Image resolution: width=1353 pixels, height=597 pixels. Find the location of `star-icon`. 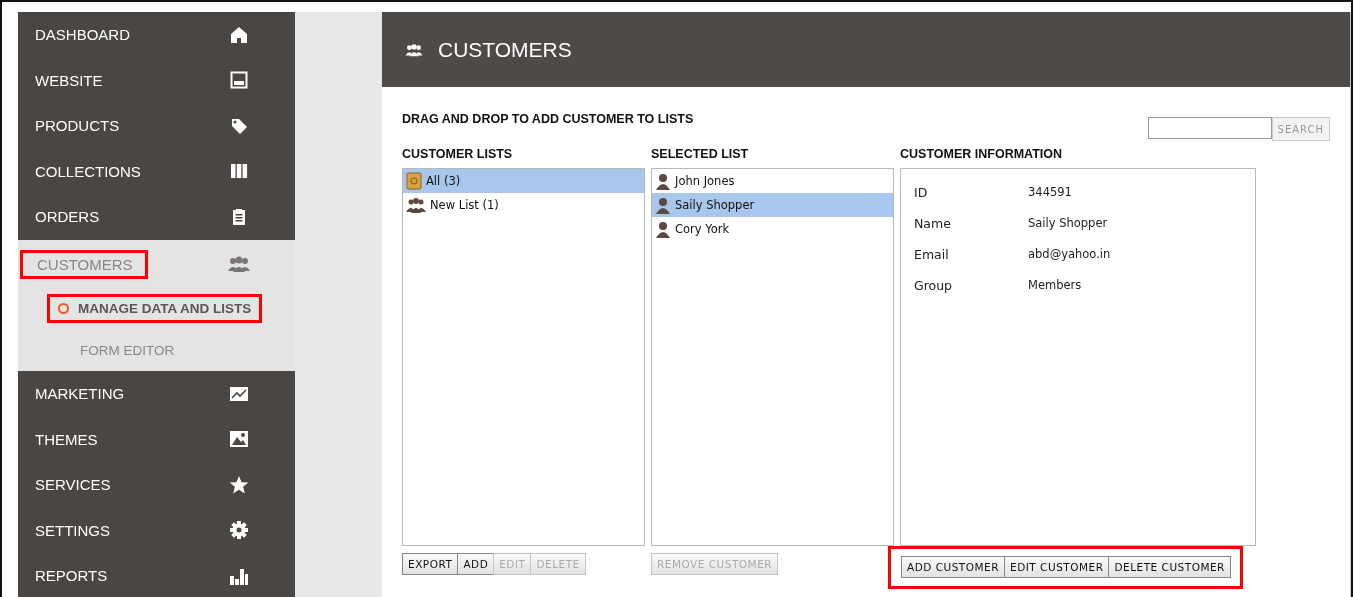

star-icon is located at coordinates (239, 484).